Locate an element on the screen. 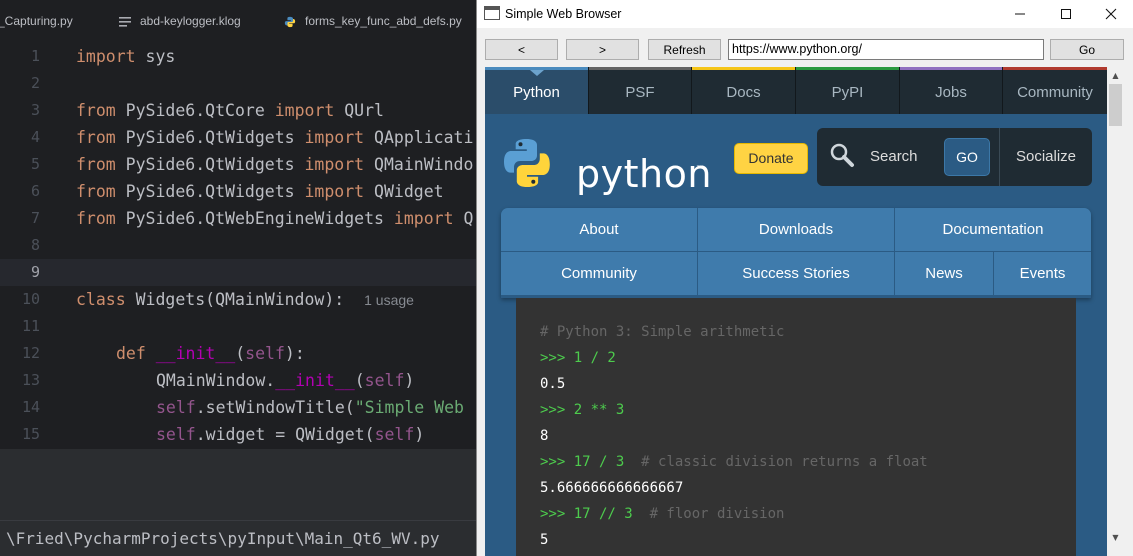 Image resolution: width=1133 pixels, height=556 pixels. code-line: 3 from PySide6.QtCore import QUrl is located at coordinates (238, 110).